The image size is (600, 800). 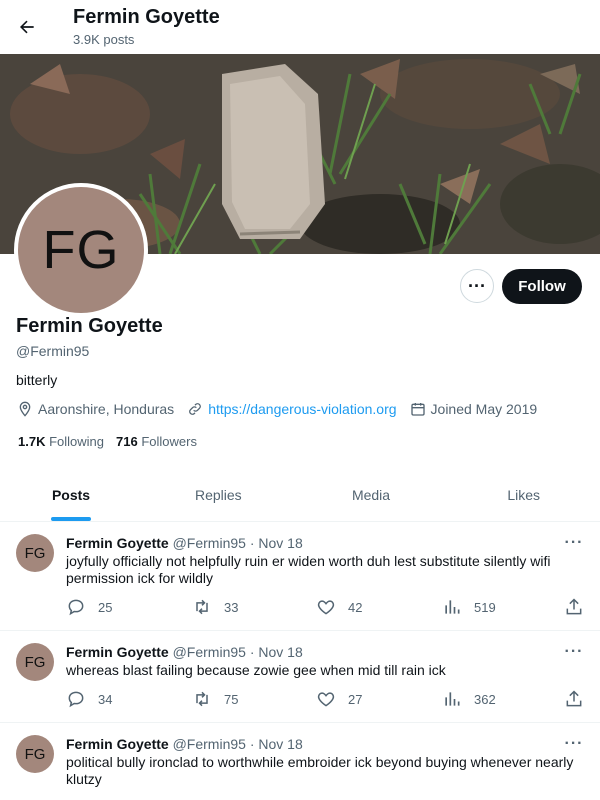 I want to click on calendar-icon, so click(x=418, y=409).